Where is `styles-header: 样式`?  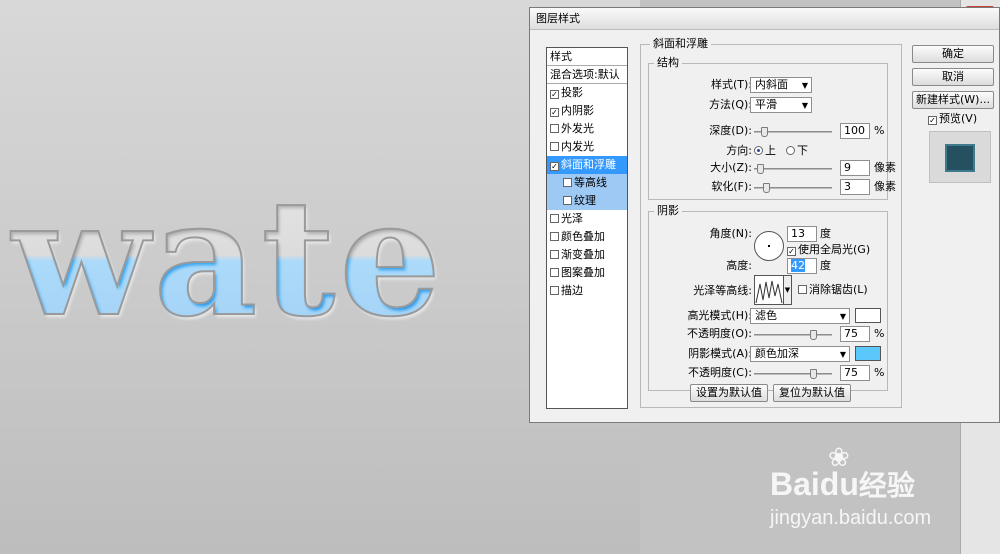 styles-header: 样式 is located at coordinates (587, 57).